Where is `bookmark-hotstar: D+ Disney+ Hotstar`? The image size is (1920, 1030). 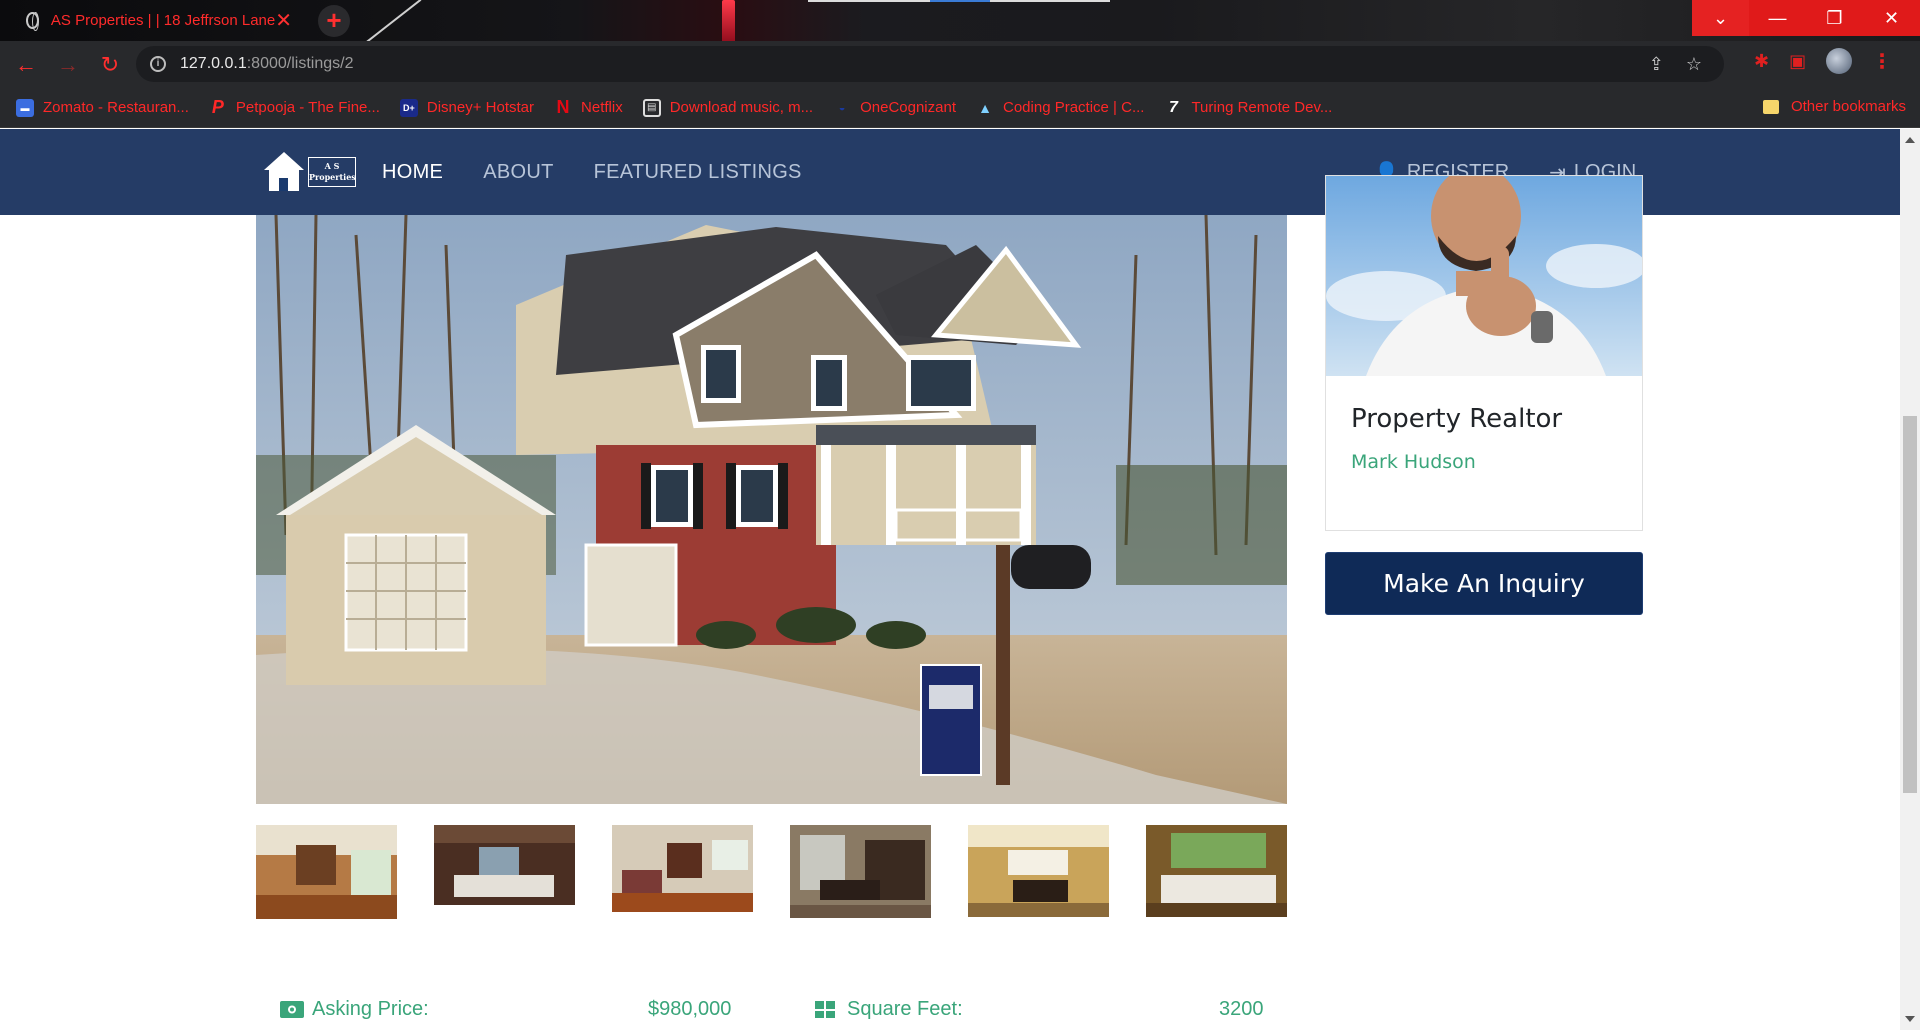 bookmark-hotstar: D+ Disney+ Hotstar is located at coordinates (467, 107).